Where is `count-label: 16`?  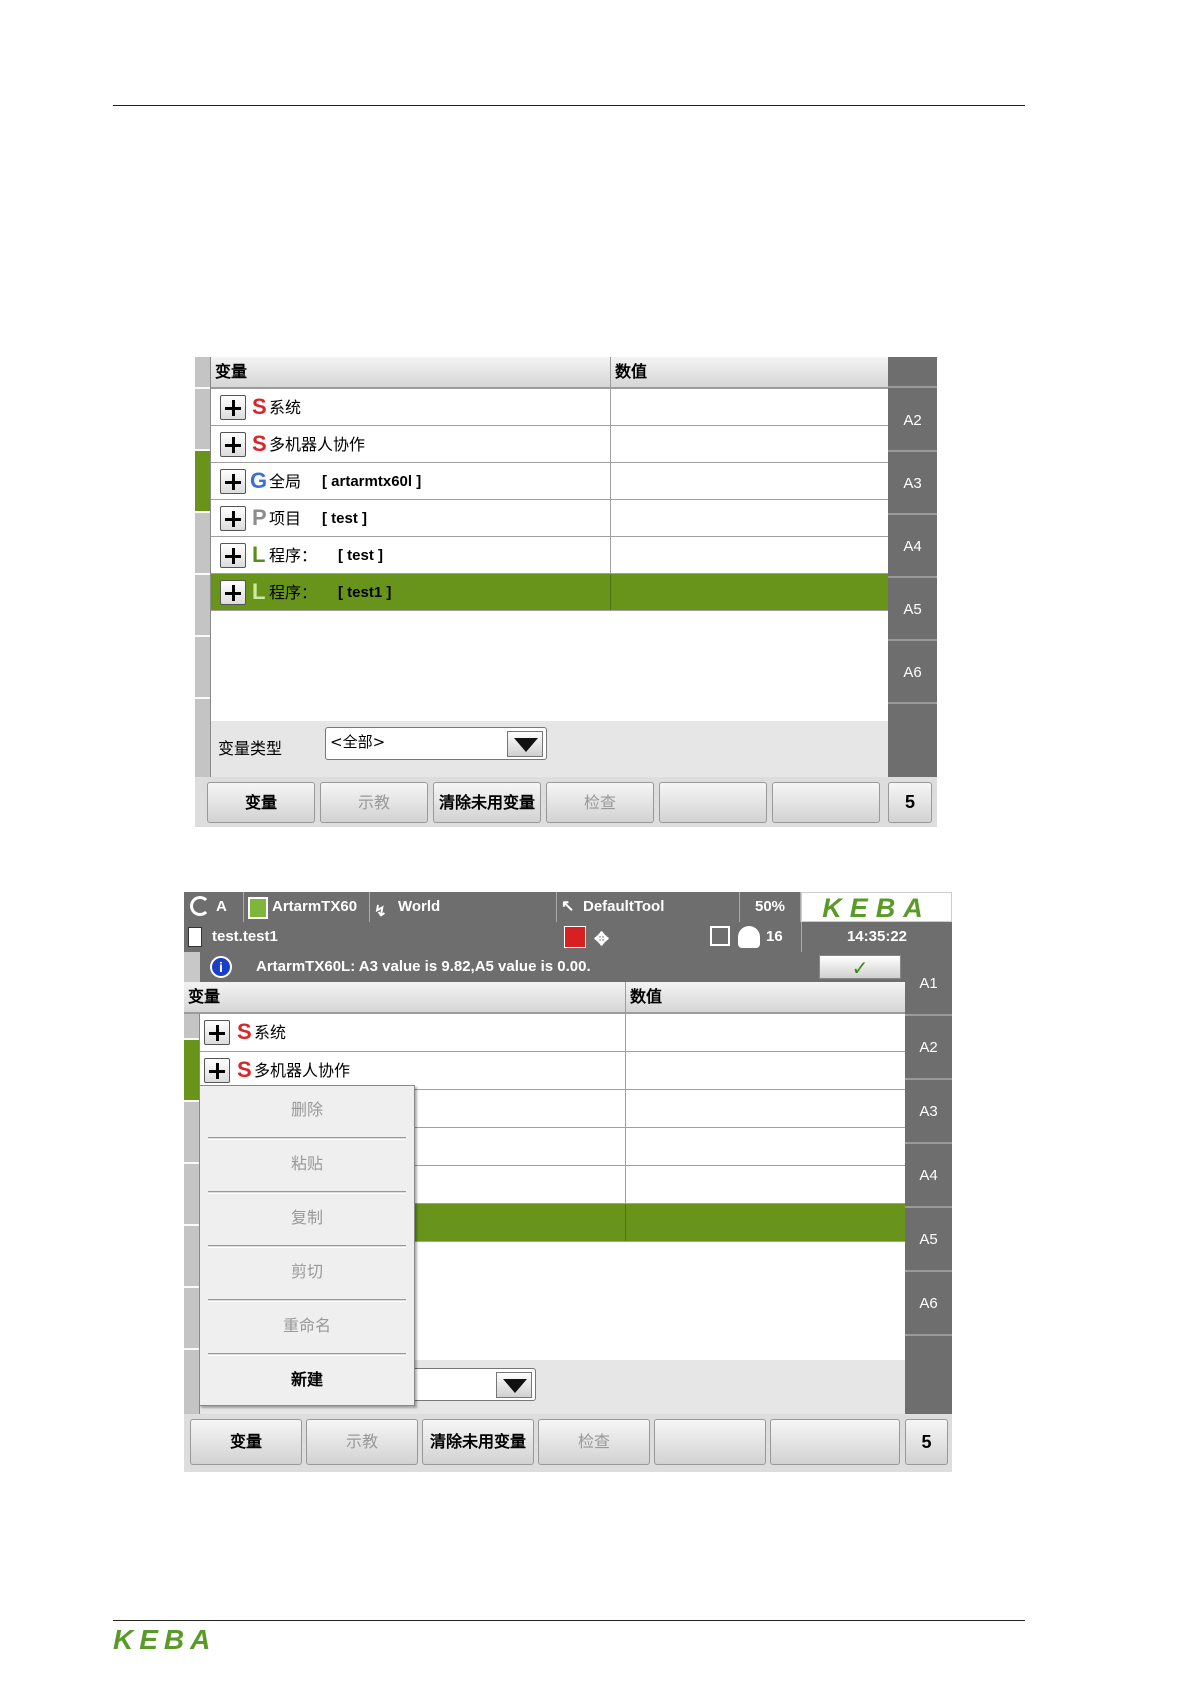
count-label: 16 is located at coordinates (774, 936).